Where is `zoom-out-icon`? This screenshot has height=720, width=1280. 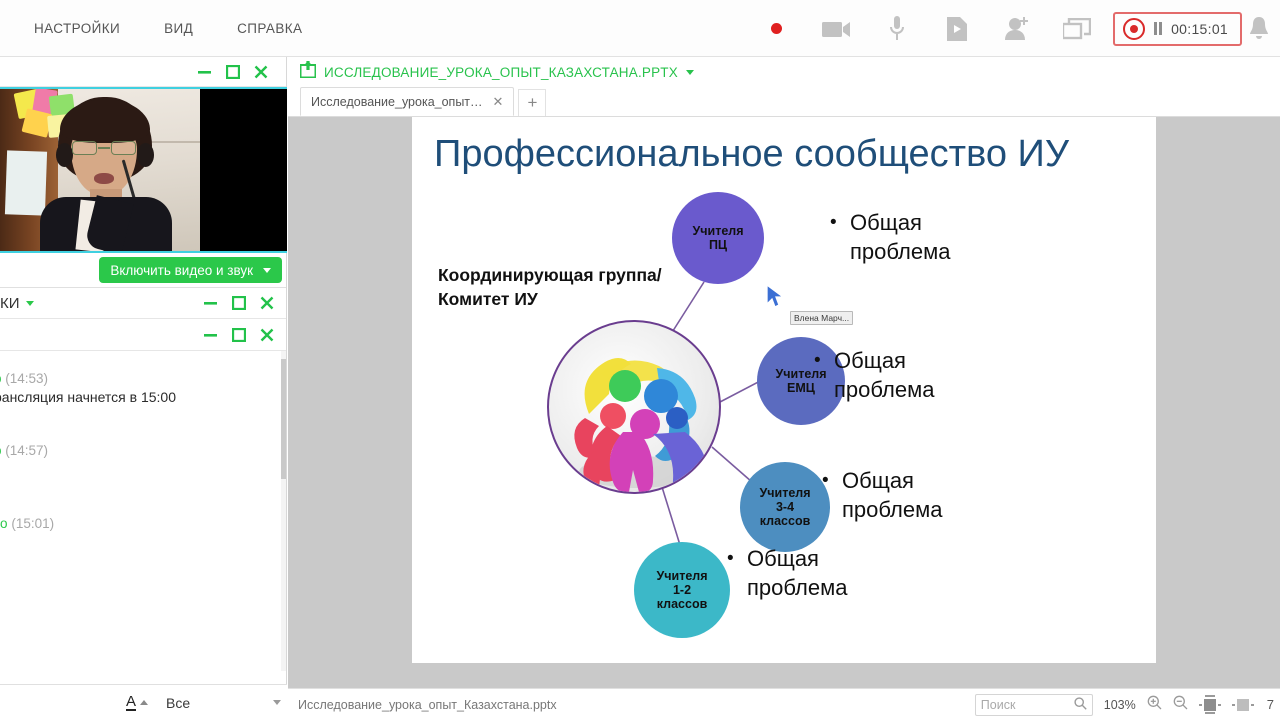 zoom-out-icon is located at coordinates (1180, 705).